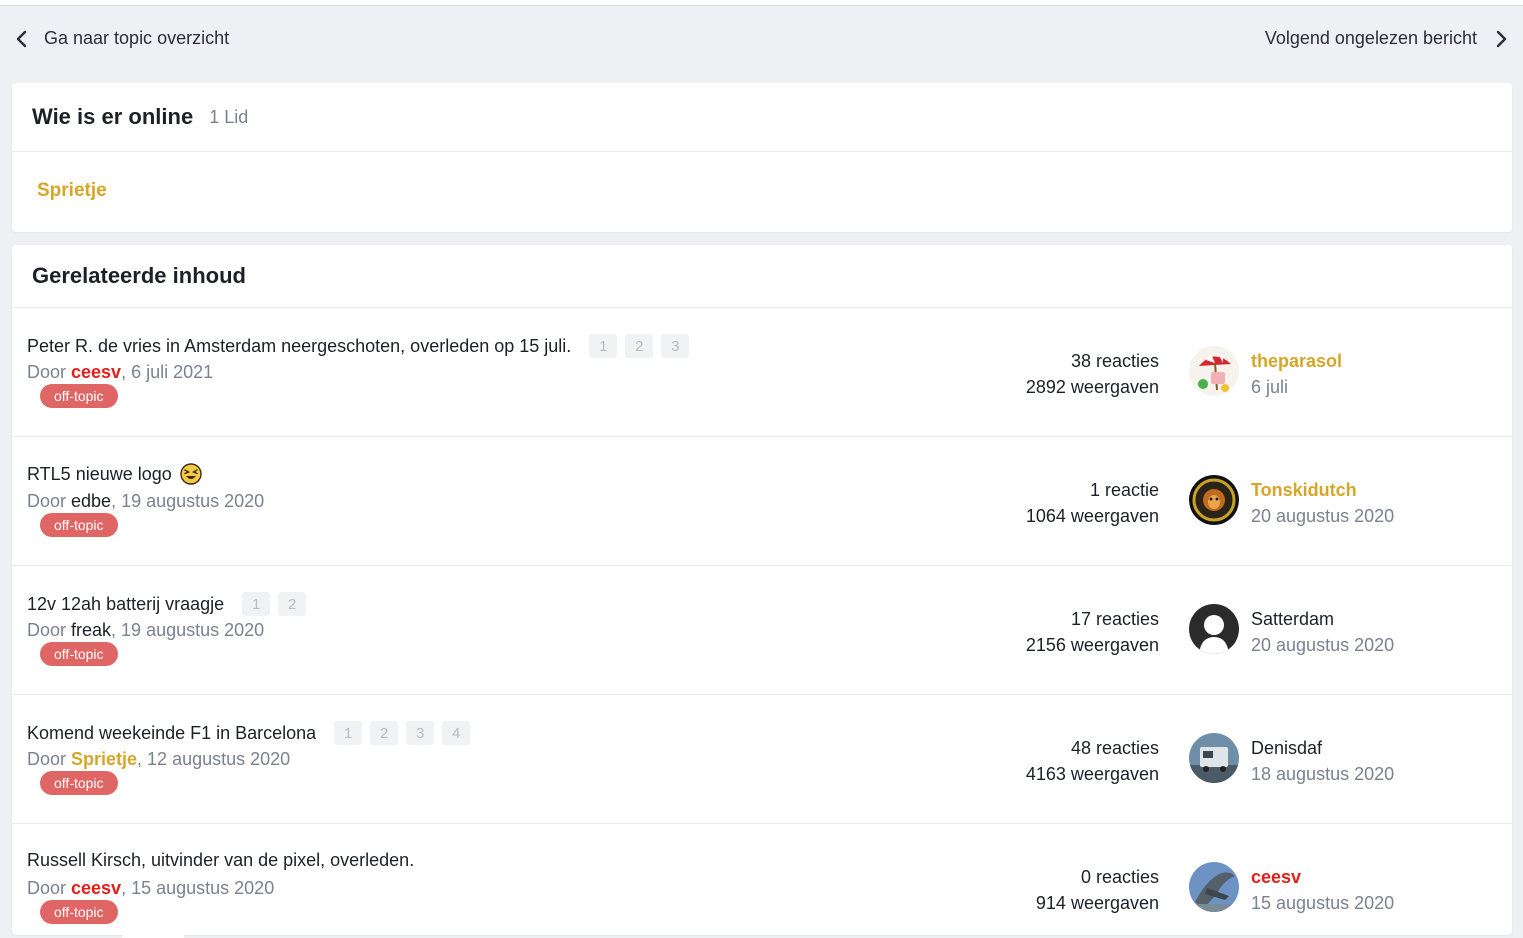 This screenshot has width=1523, height=938. Describe the element at coordinates (1092, 645) in the screenshot. I see `view-count: 2156 weergaven` at that location.